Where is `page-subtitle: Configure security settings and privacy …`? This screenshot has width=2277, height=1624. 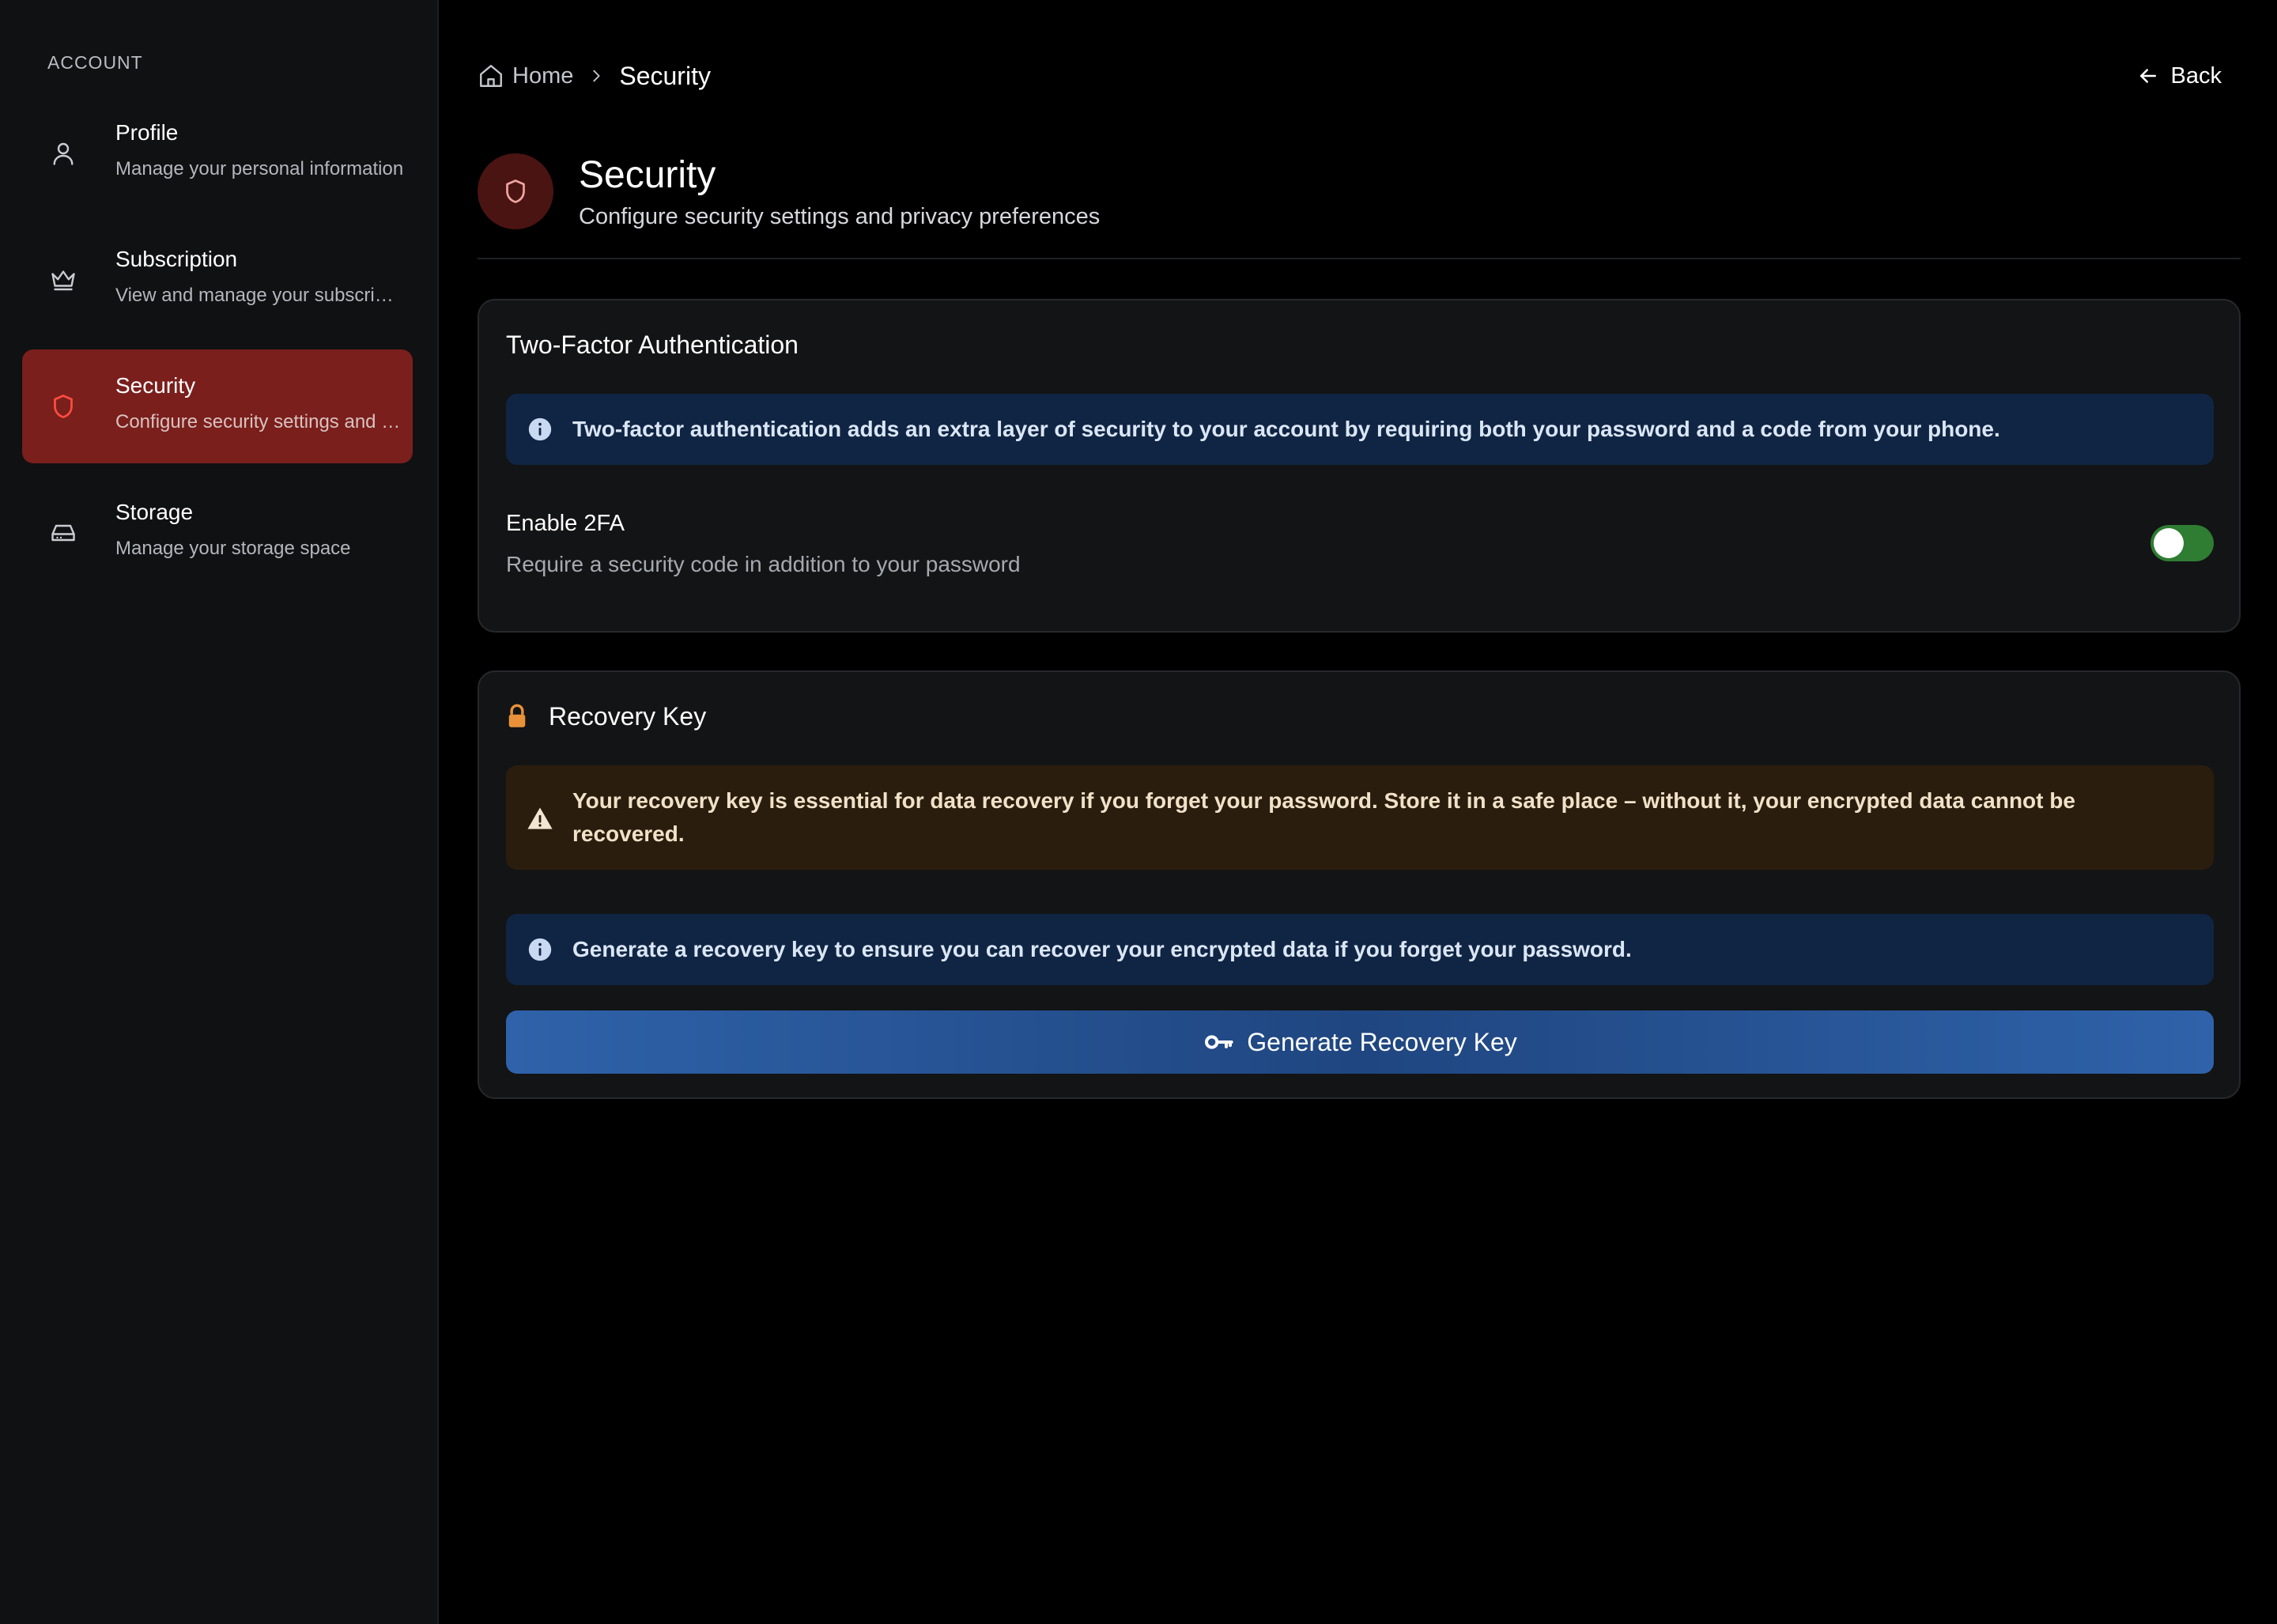
page-subtitle: Configure security settings and privacy … is located at coordinates (840, 217).